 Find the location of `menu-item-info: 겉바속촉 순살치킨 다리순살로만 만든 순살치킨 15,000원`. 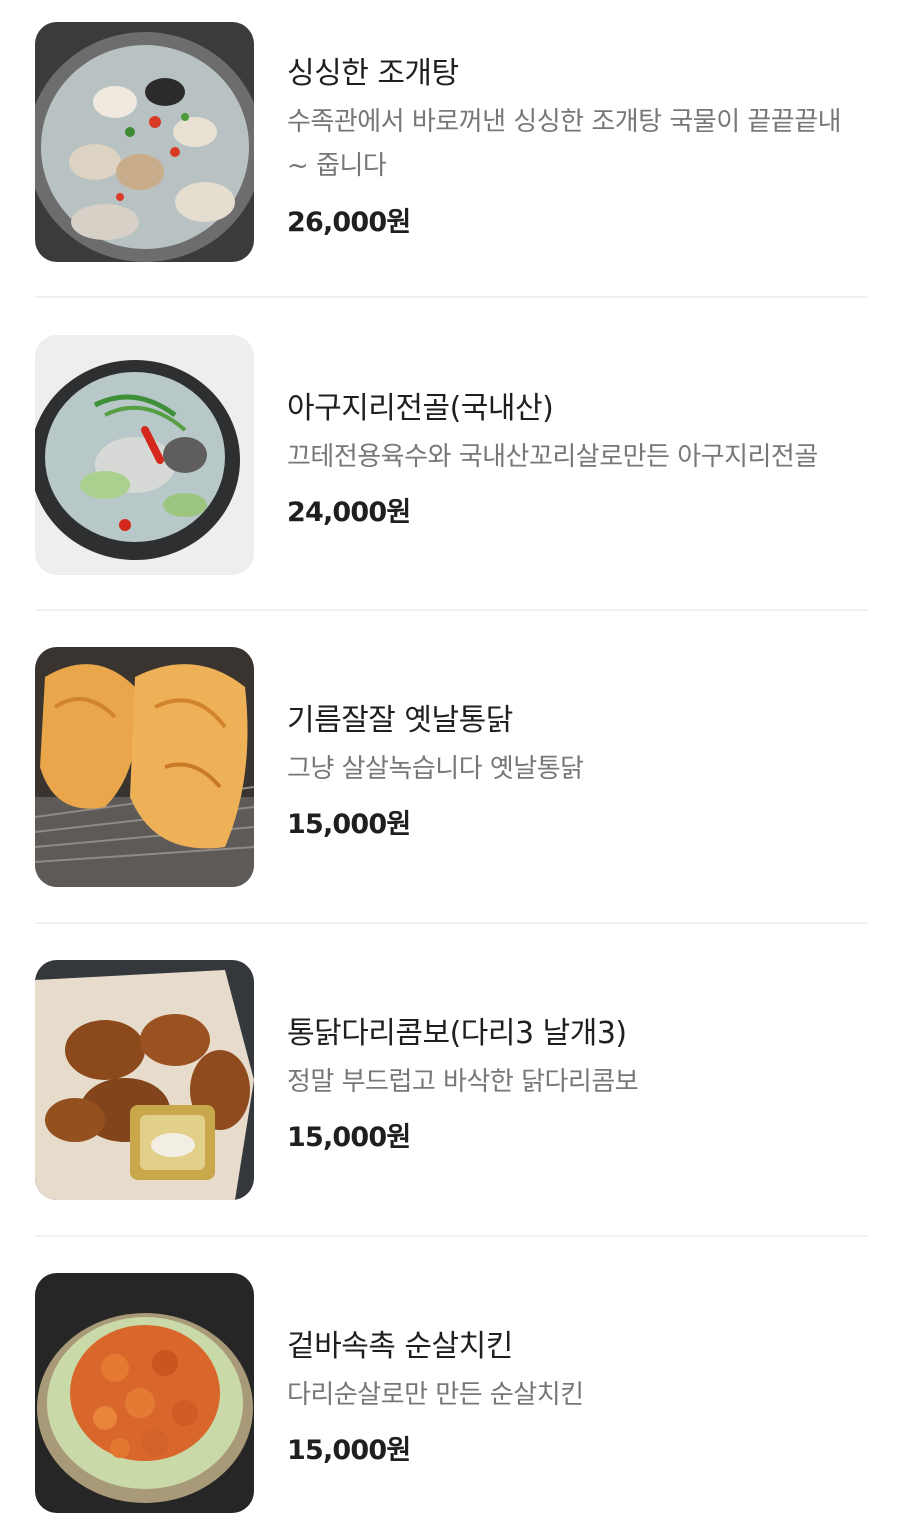

menu-item-info: 겉바속촉 순살치킨 다리순살로만 만든 순살치킨 15,000원 is located at coordinates (577, 1393).